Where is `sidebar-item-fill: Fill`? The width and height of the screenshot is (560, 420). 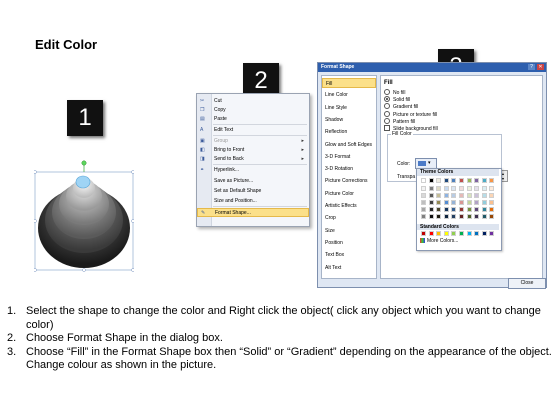
sidebar-item-fill: Fill is located at coordinates (349, 83).